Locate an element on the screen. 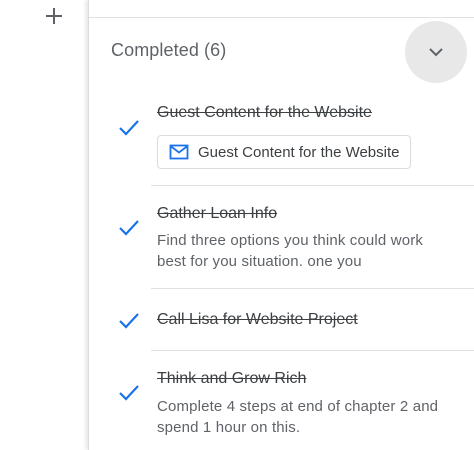  collapse-completed-button is located at coordinates (436, 52).